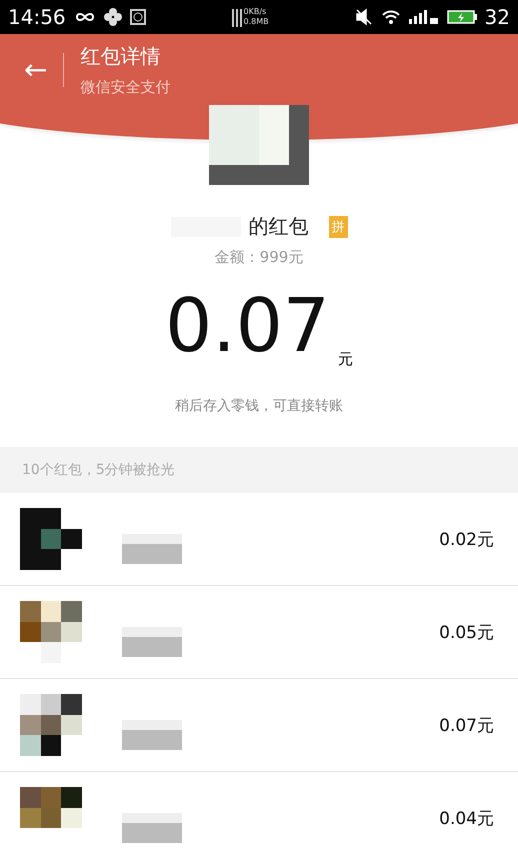 Image resolution: width=518 pixels, height=864 pixels. I want to click on recipient-amount: 0.04元, so click(466, 819).